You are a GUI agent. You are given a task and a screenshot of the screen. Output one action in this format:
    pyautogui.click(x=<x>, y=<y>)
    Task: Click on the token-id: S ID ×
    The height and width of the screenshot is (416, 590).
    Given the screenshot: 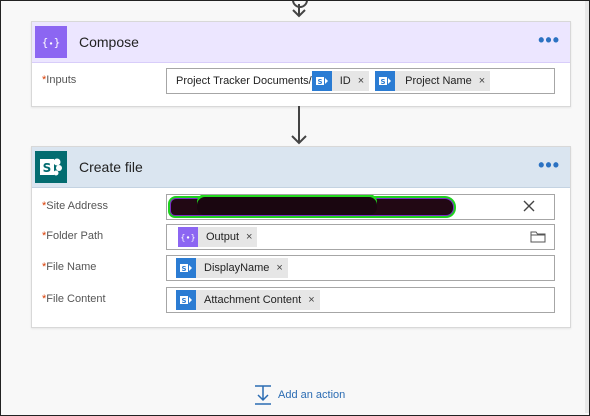 What is the action you would take?
    pyautogui.click(x=340, y=81)
    